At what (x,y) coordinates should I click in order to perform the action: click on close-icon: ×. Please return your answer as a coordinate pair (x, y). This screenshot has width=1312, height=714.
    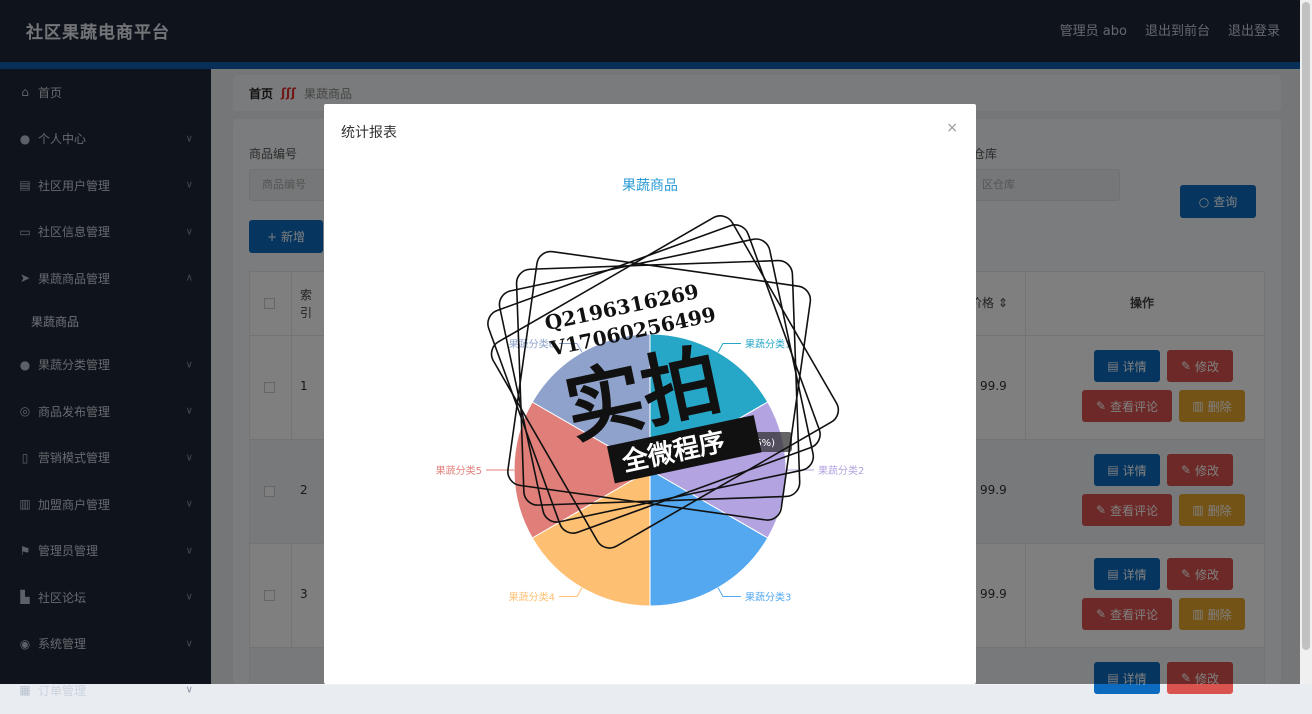
    Looking at the image, I should click on (952, 128).